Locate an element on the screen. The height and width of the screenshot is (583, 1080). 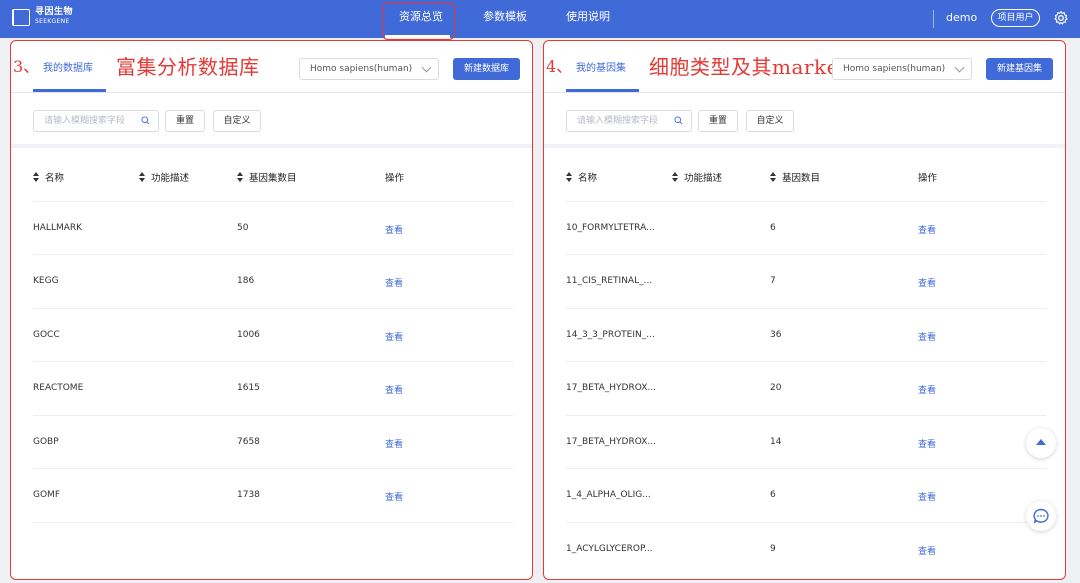
logo: 寻因生物 SEEKGENE is located at coordinates (42, 17).